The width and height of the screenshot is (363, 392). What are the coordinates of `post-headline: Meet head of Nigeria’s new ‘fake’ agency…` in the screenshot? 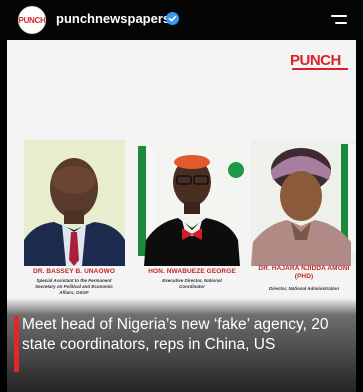 It's located at (187, 335).